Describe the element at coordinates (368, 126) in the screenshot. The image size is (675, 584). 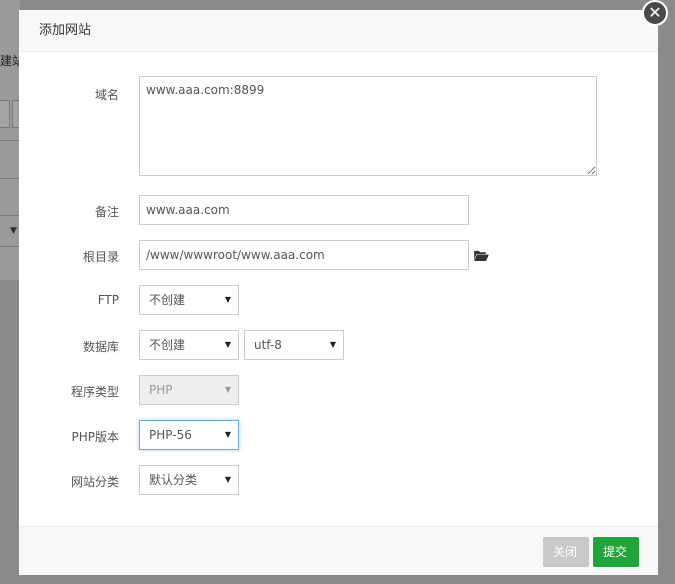
I see `domain-textarea: www.aaa.com:8899` at that location.